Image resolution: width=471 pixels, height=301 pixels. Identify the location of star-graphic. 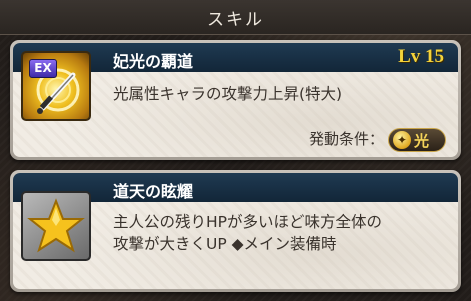
(56, 225).